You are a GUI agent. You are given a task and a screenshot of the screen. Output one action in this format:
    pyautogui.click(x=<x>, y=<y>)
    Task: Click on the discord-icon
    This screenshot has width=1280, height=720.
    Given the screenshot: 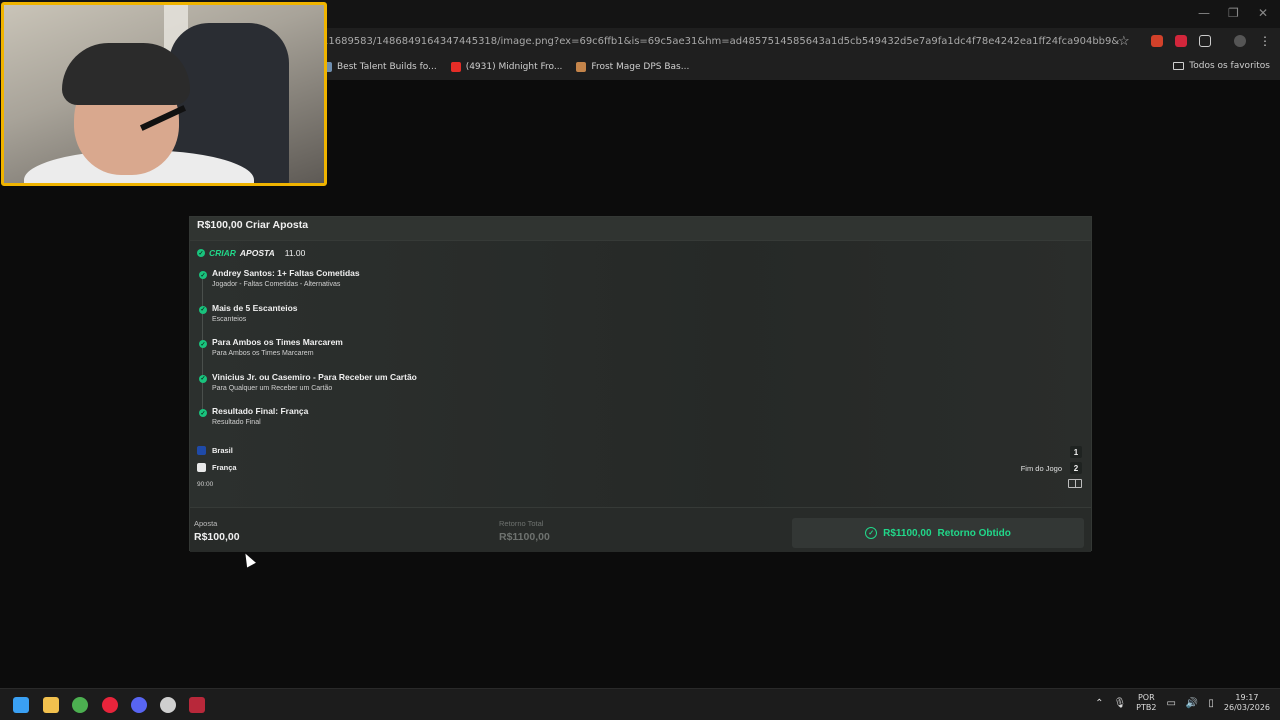 What is the action you would take?
    pyautogui.click(x=139, y=705)
    